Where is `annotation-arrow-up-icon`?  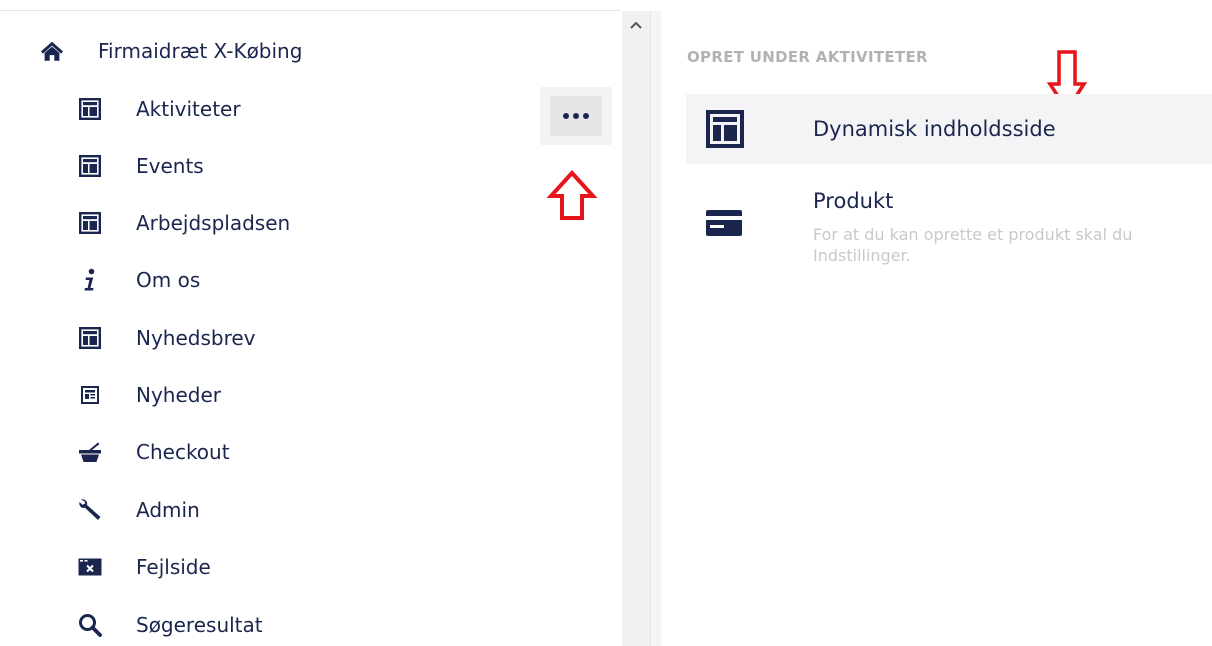 annotation-arrow-up-icon is located at coordinates (572, 195).